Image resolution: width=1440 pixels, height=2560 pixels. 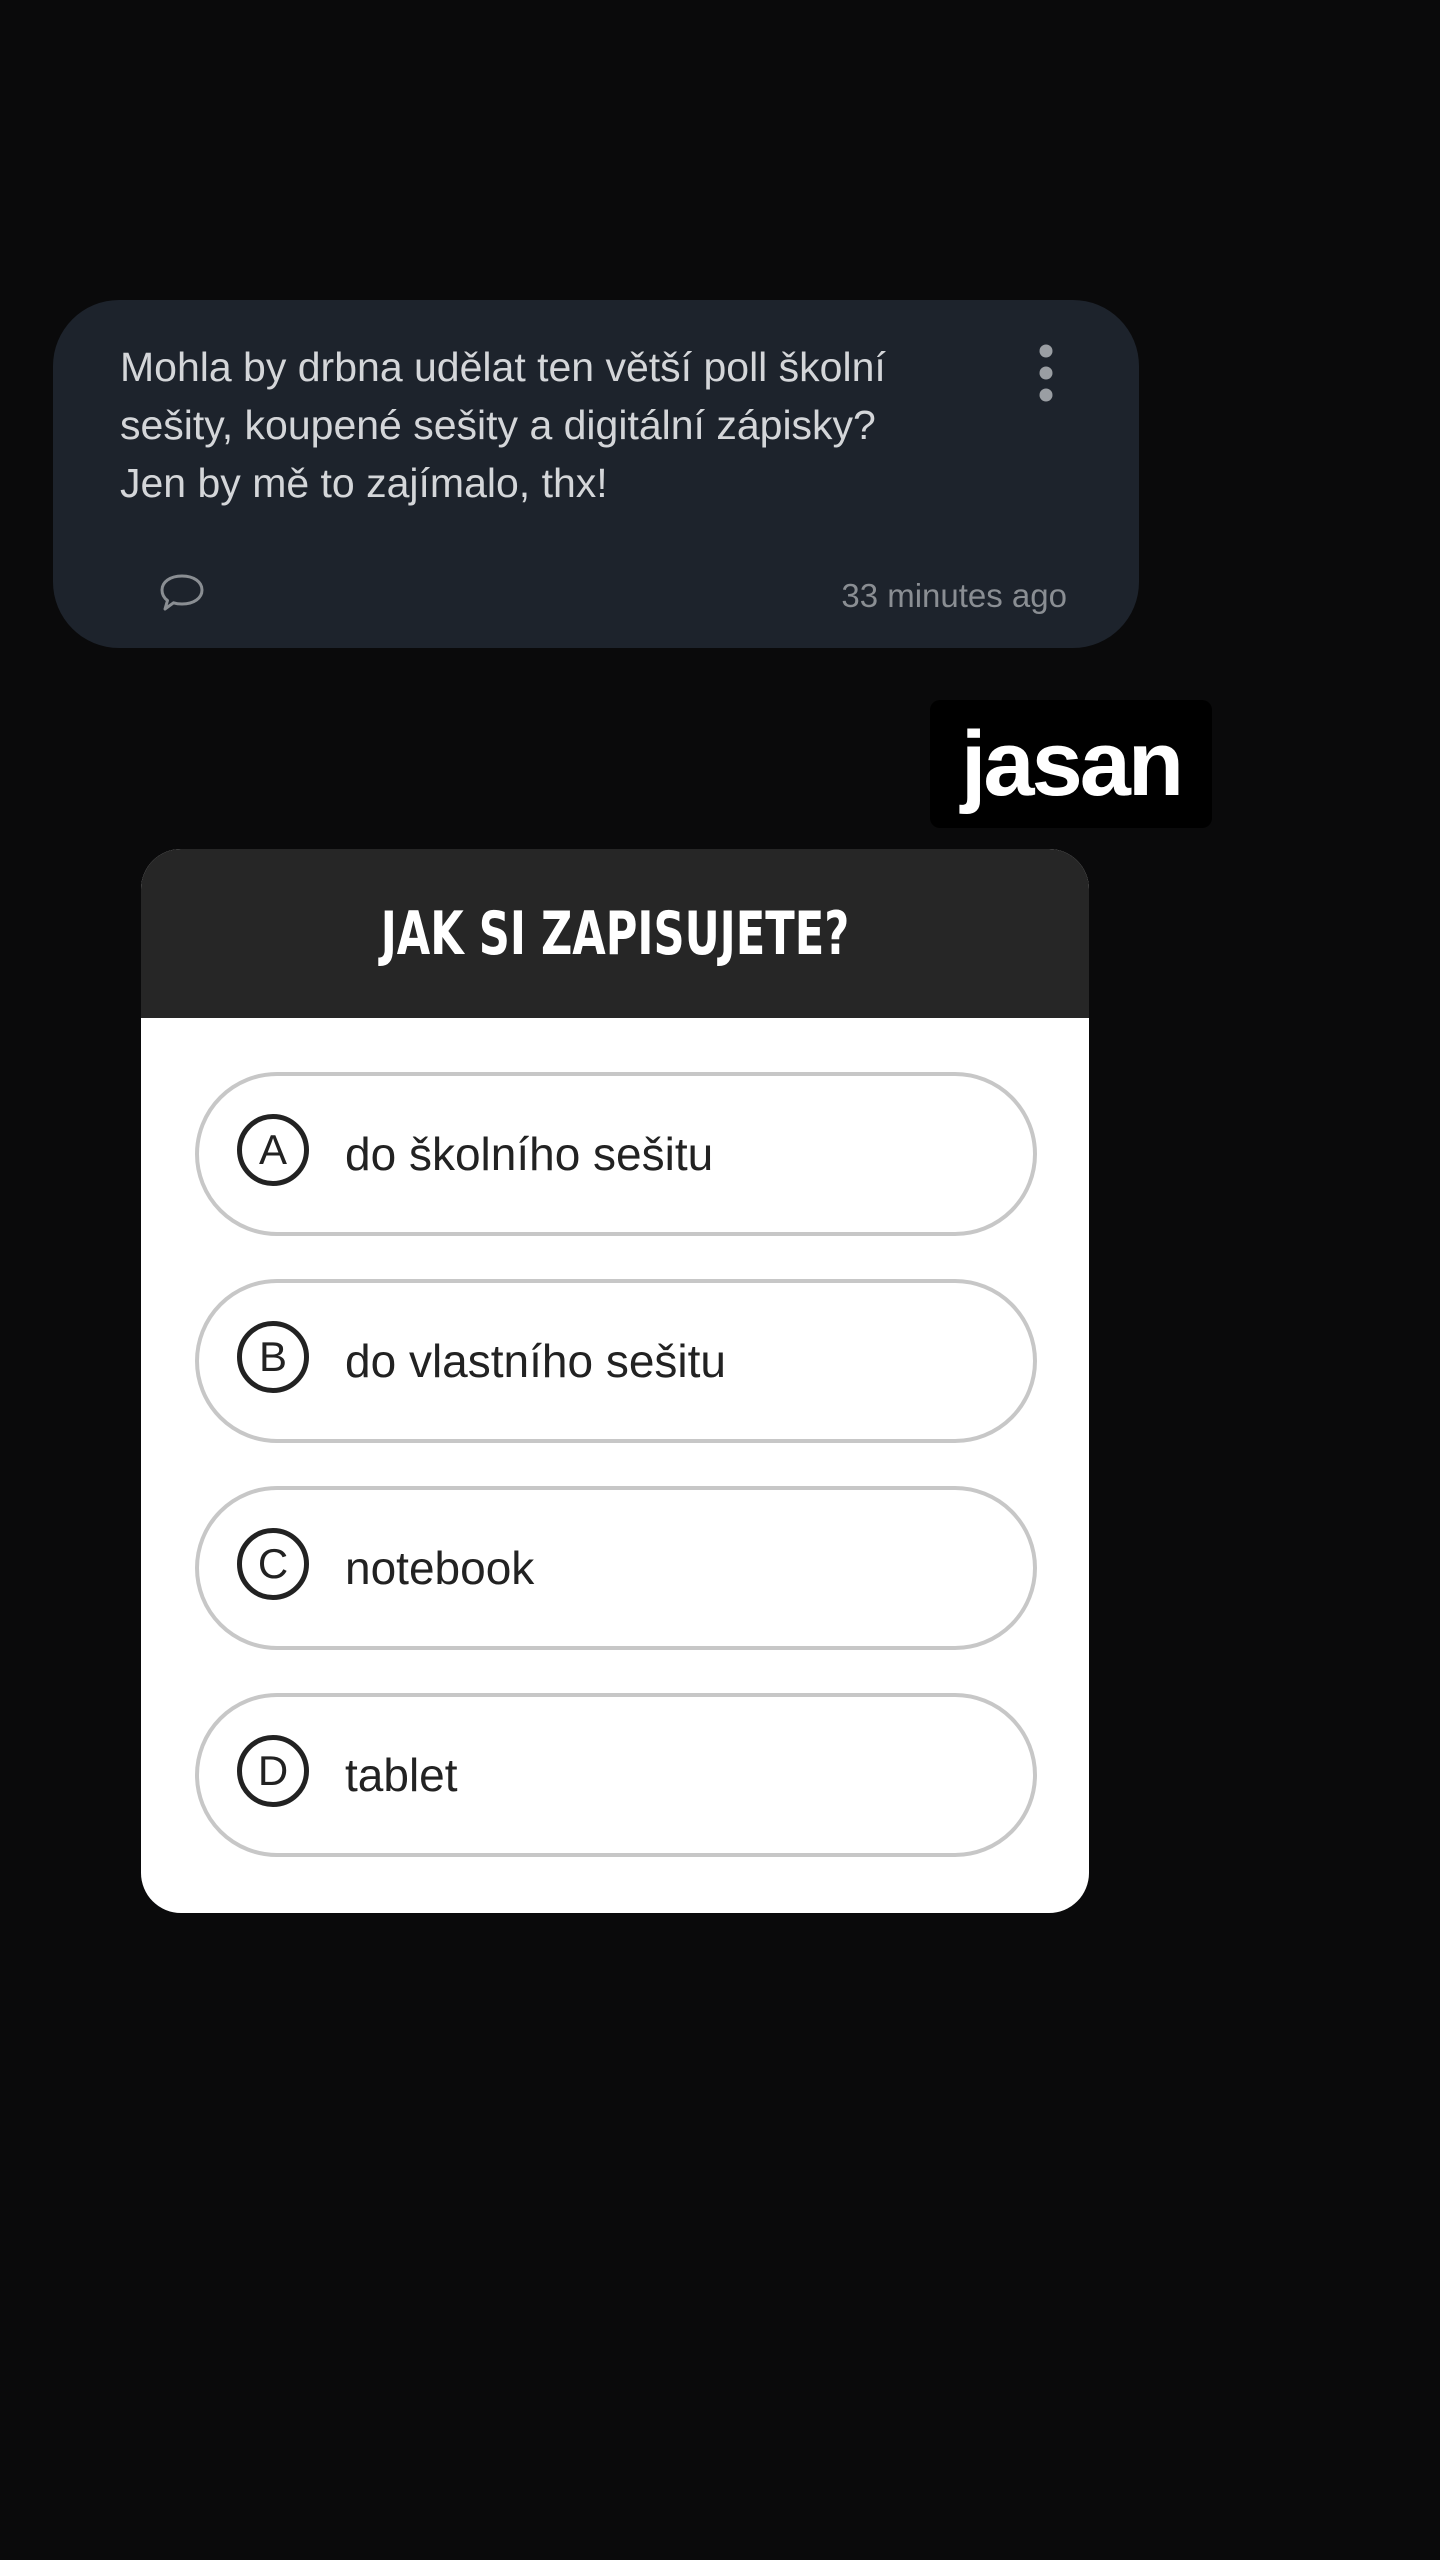 What do you see at coordinates (529, 1154) in the screenshot?
I see `option-label: do školního sešitu` at bounding box center [529, 1154].